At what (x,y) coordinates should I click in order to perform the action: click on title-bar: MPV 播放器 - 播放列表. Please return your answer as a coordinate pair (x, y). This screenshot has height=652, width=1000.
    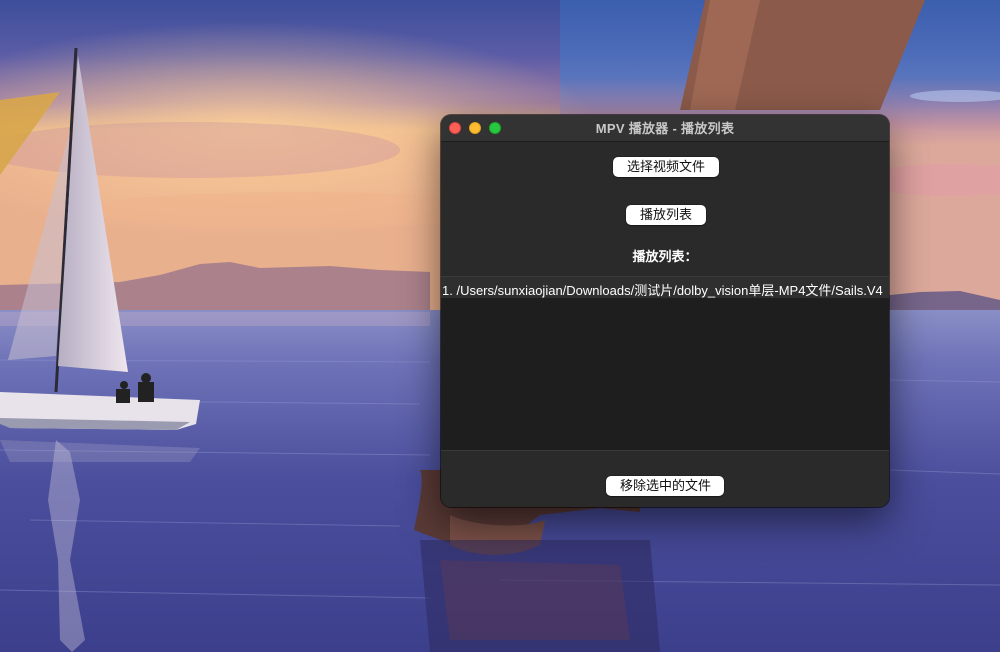
    Looking at the image, I should click on (665, 128).